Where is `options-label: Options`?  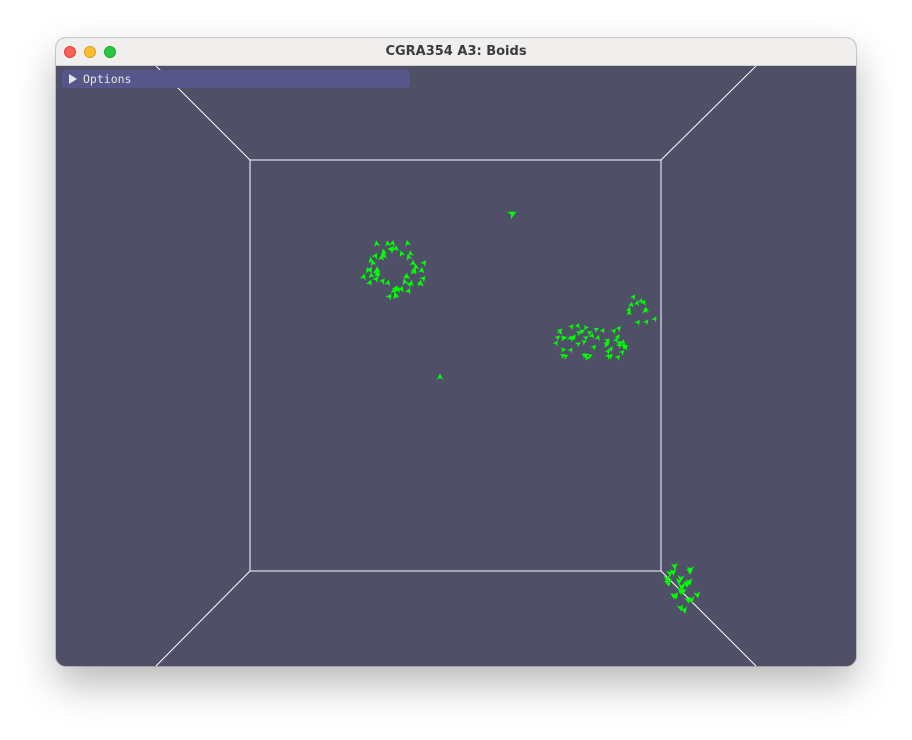
options-label: Options is located at coordinates (107, 79).